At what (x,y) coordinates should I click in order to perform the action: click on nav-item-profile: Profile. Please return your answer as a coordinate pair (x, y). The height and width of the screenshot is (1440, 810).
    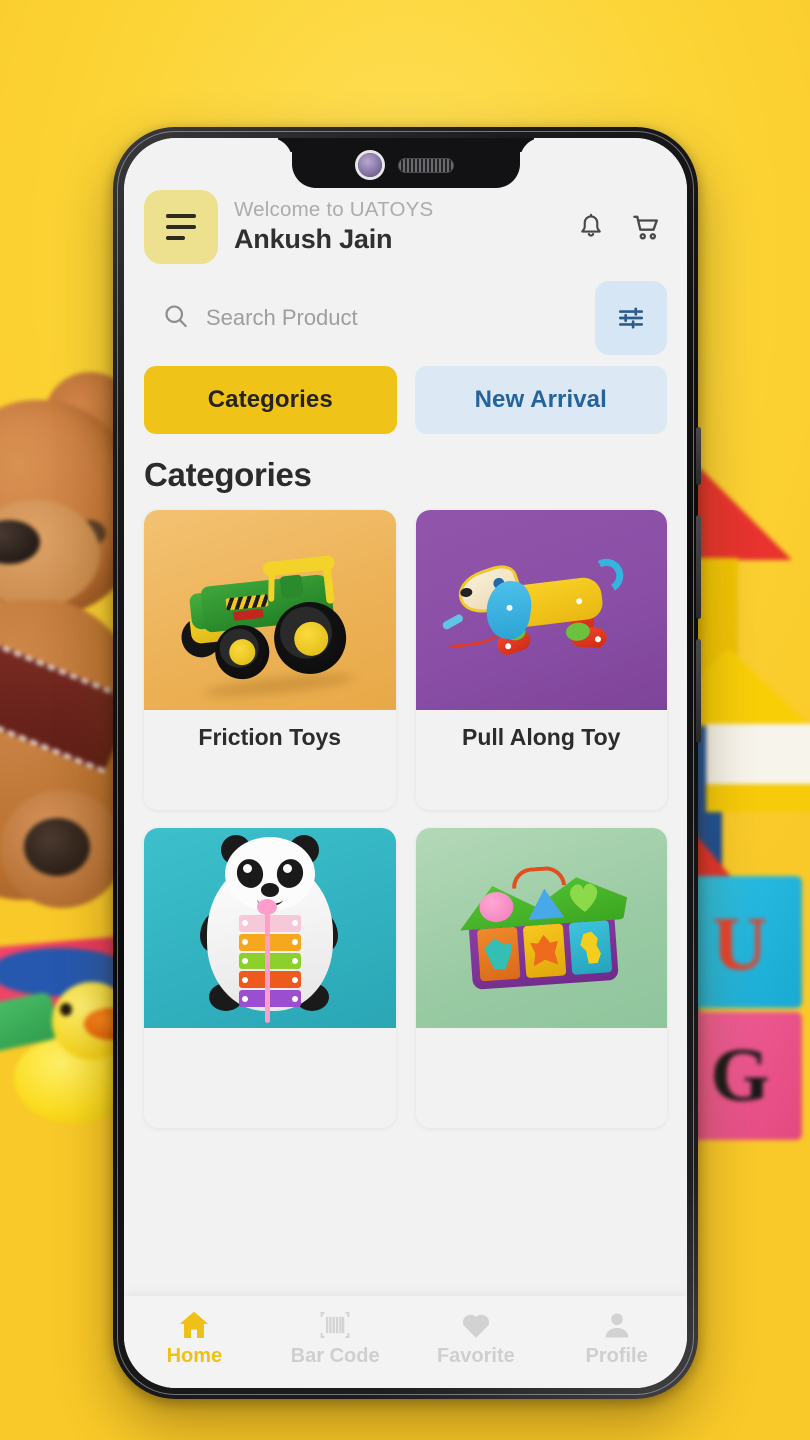
    Looking at the image, I should click on (616, 1339).